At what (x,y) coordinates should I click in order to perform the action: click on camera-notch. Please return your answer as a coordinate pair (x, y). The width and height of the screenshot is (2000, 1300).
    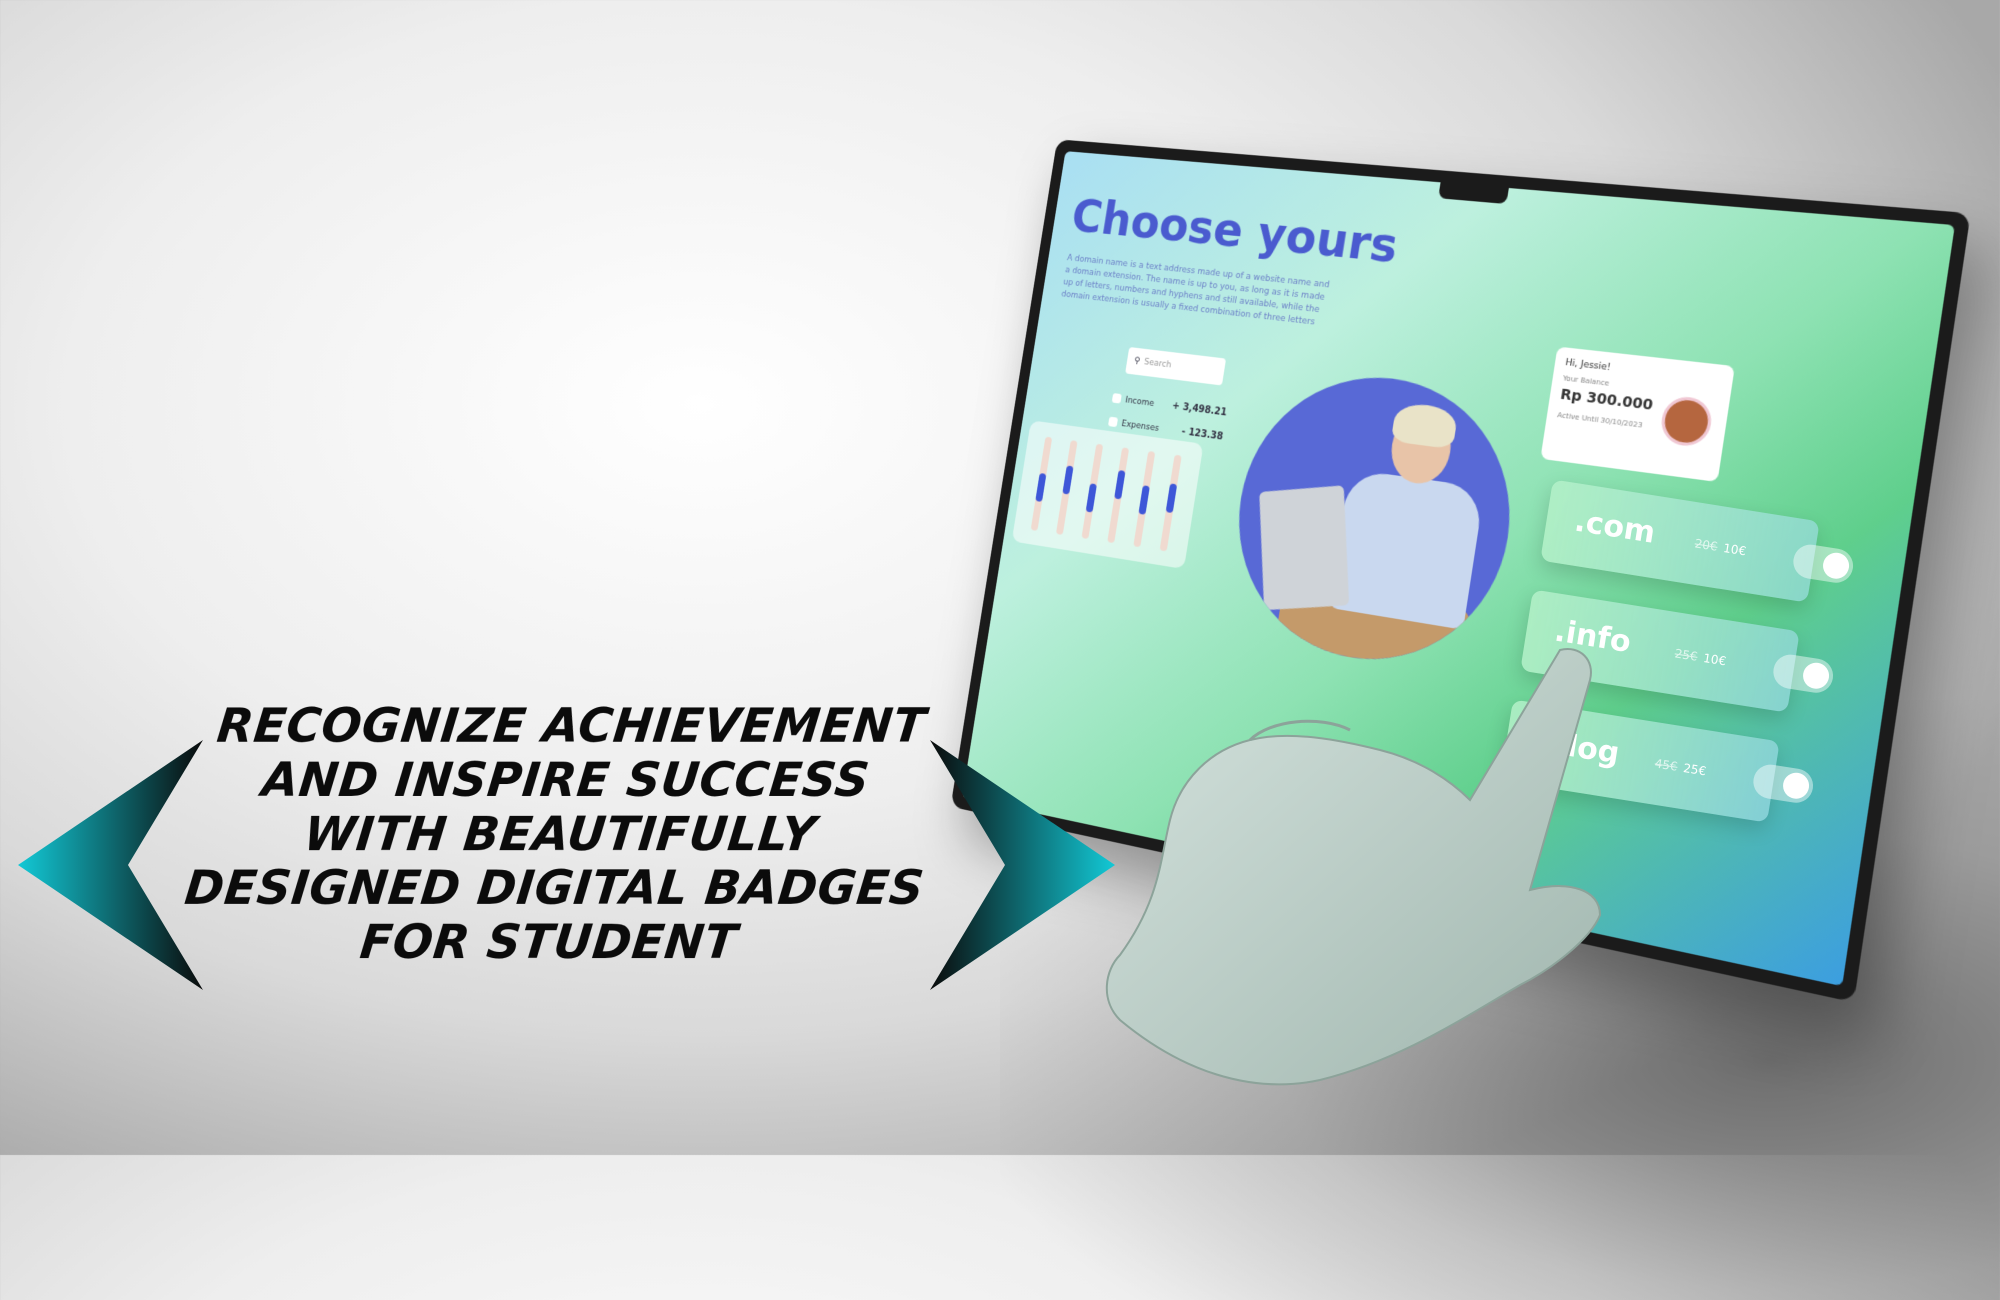
    Looking at the image, I should click on (1473, 193).